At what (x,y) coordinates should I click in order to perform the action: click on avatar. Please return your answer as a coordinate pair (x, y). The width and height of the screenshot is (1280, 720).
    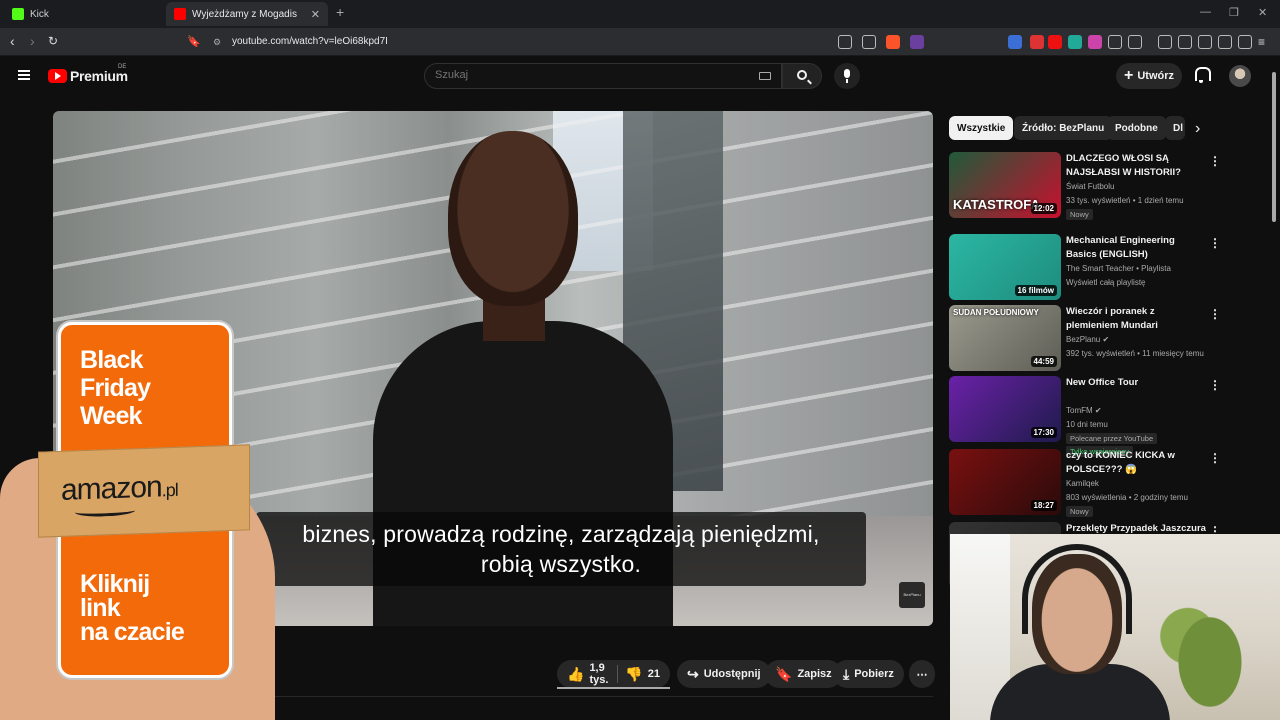
    Looking at the image, I should click on (1240, 76).